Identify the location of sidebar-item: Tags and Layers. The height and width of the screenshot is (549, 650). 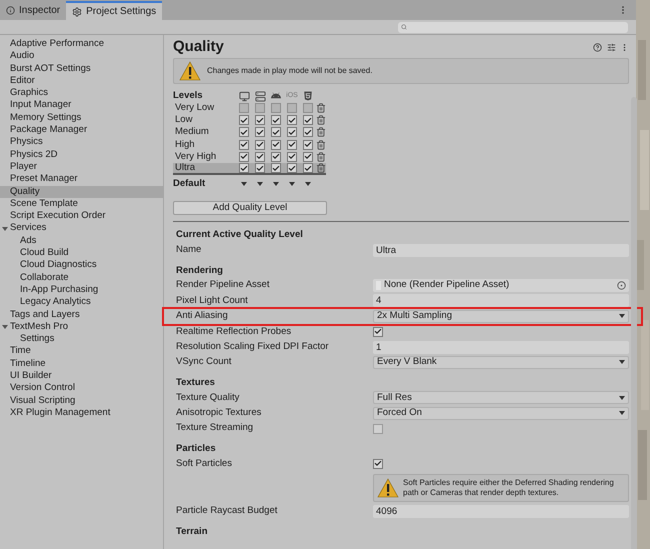
(81, 314).